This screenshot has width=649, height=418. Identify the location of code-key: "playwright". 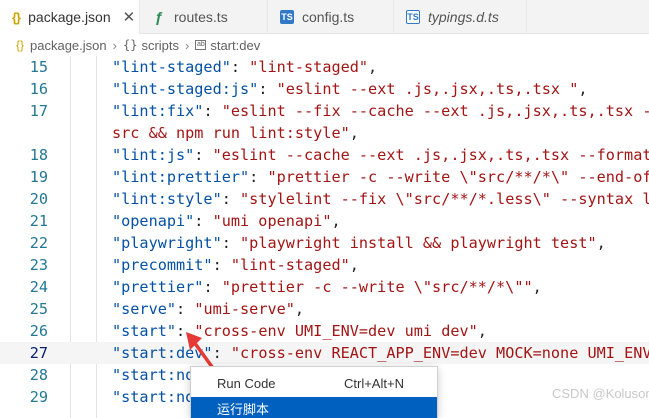
(167, 243).